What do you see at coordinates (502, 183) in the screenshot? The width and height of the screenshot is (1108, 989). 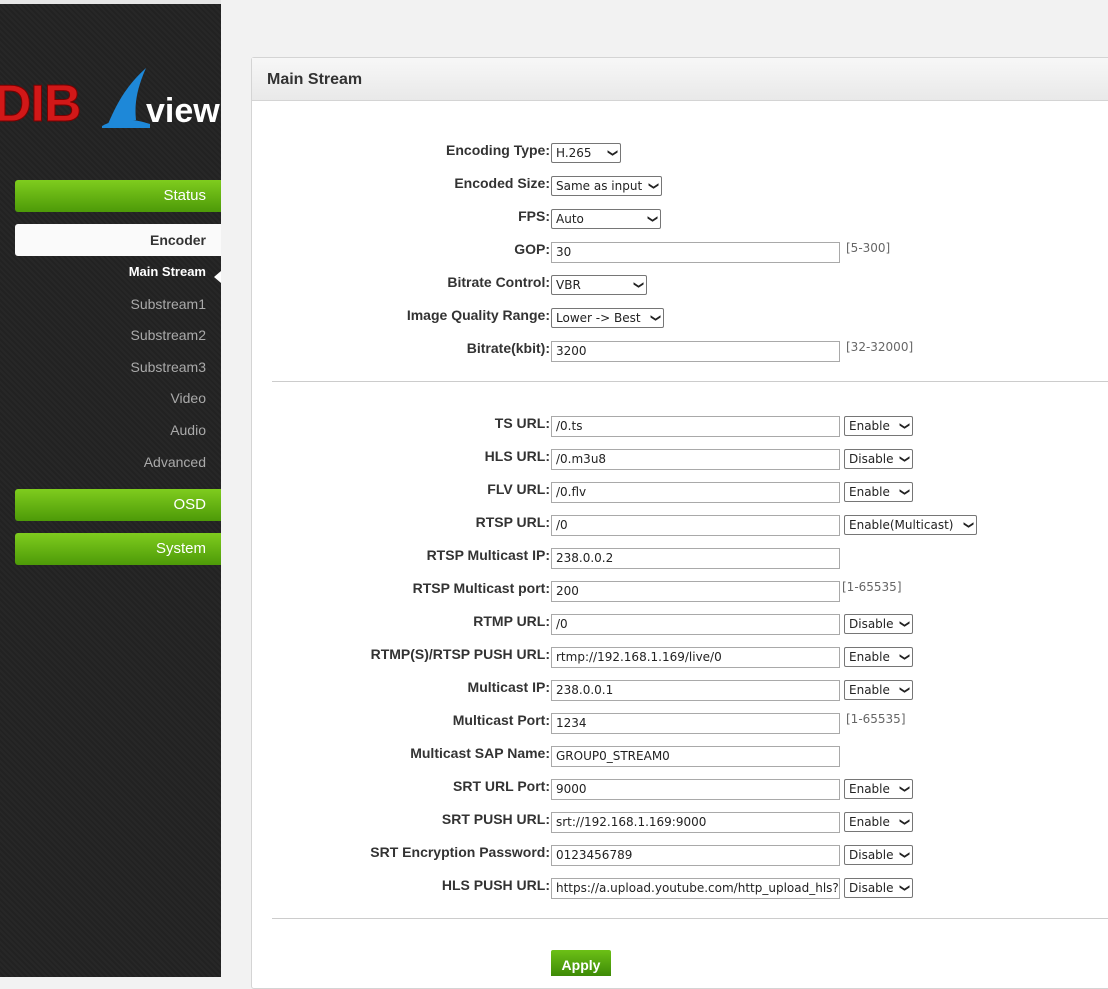 I see `encoded-size-label: Encoded Size:` at bounding box center [502, 183].